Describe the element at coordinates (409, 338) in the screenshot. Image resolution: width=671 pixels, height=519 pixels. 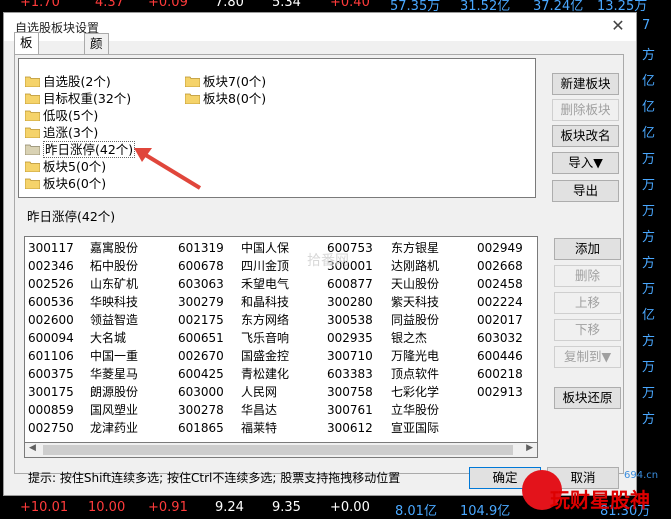
I see `stock-name: 银之杰` at that location.